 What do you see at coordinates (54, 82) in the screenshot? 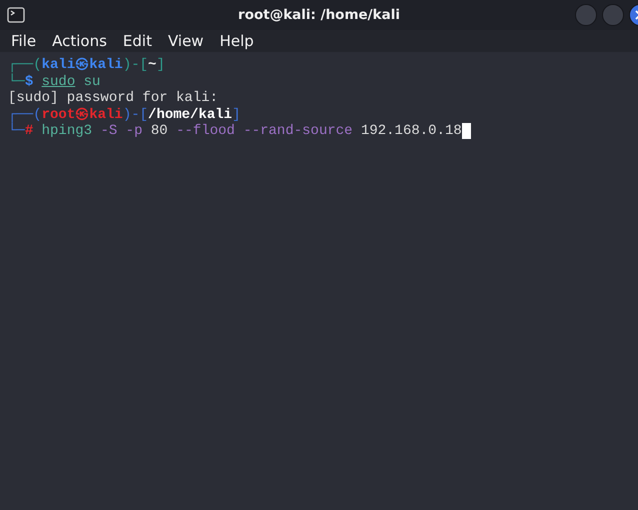
I see `command-line: └─$ sudo su` at bounding box center [54, 82].